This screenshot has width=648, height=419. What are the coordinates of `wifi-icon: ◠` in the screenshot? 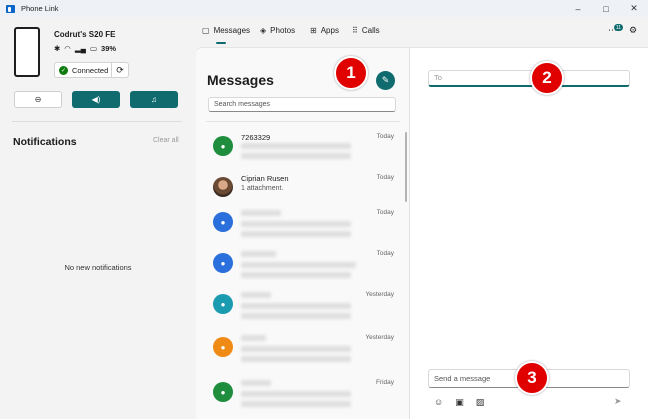 It's located at (67, 48).